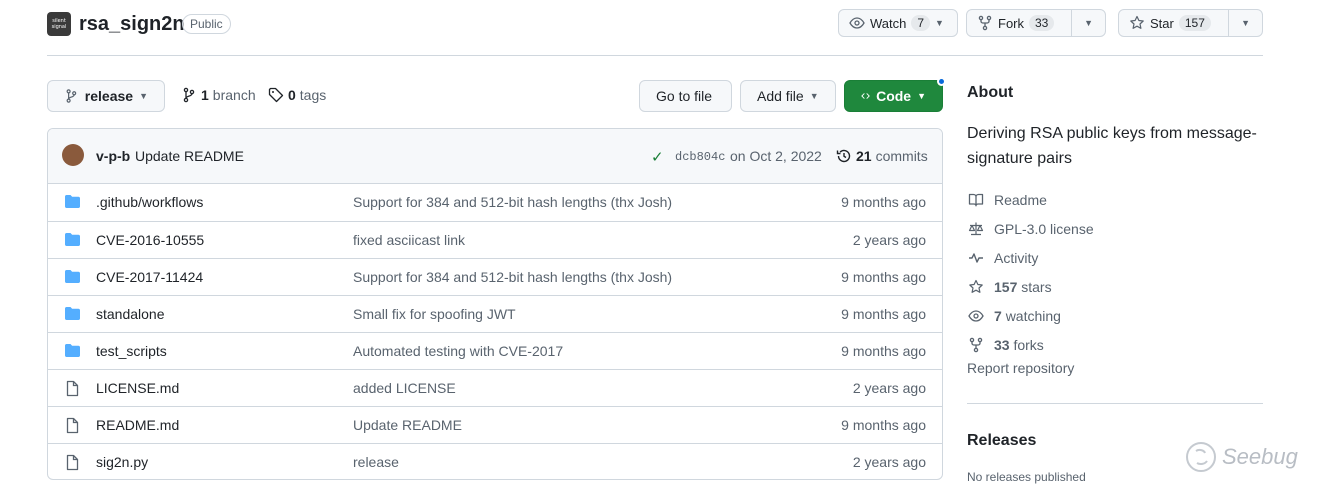  Describe the element at coordinates (149, 202) in the screenshot. I see `file-name-link: .github/workflows` at that location.